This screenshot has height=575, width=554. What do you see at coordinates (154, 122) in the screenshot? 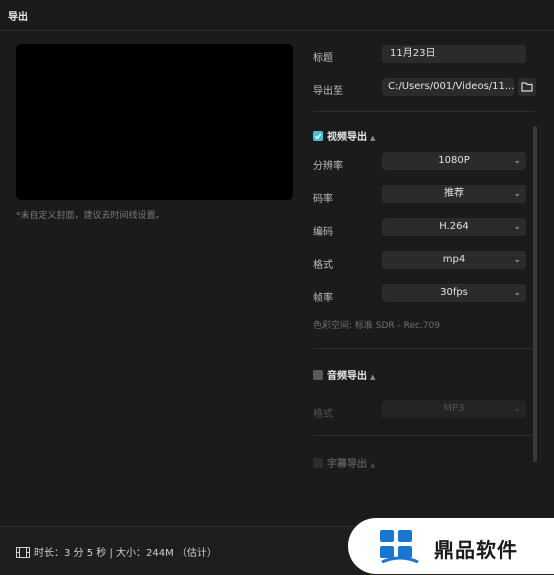
I see `video-preview` at bounding box center [154, 122].